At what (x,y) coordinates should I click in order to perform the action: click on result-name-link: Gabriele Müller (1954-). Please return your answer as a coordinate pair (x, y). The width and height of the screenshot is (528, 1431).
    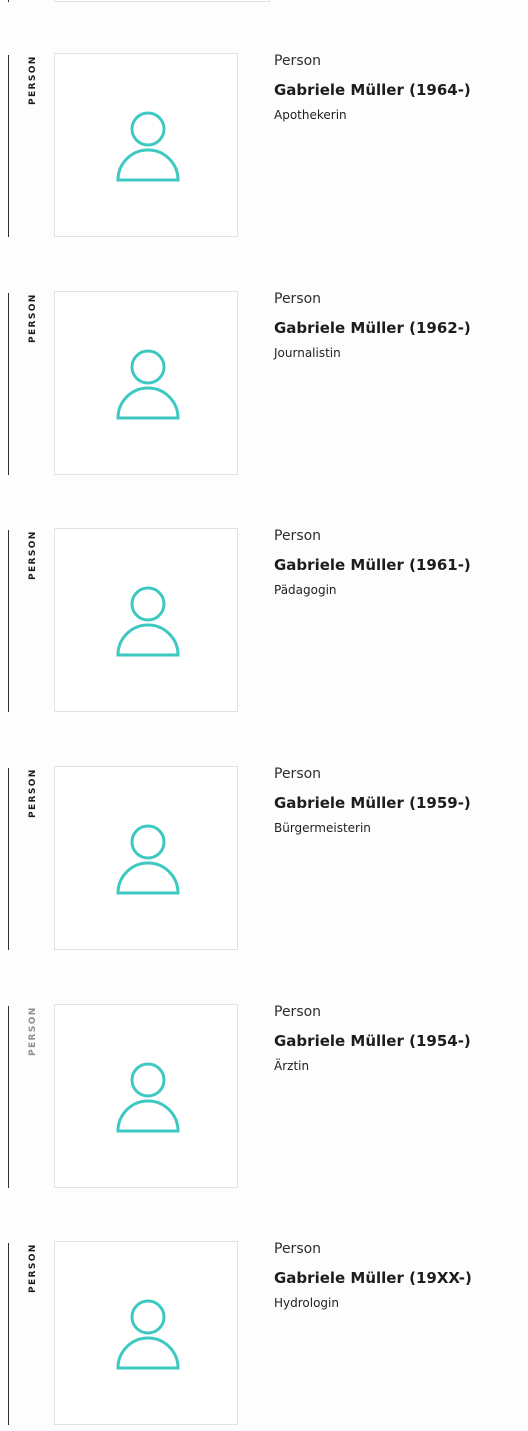
    Looking at the image, I should click on (399, 1041).